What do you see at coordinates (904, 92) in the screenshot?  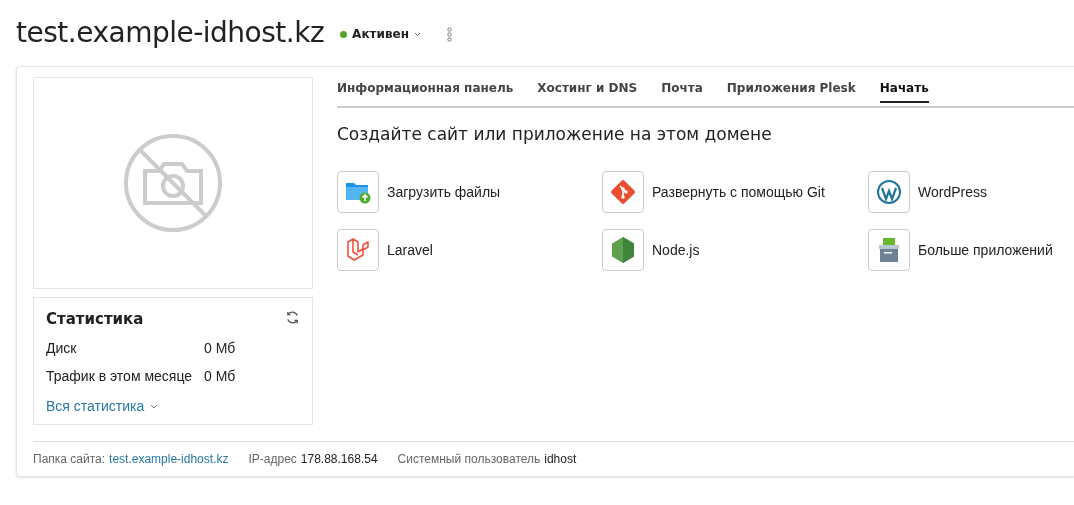 I see `tab: Начать` at bounding box center [904, 92].